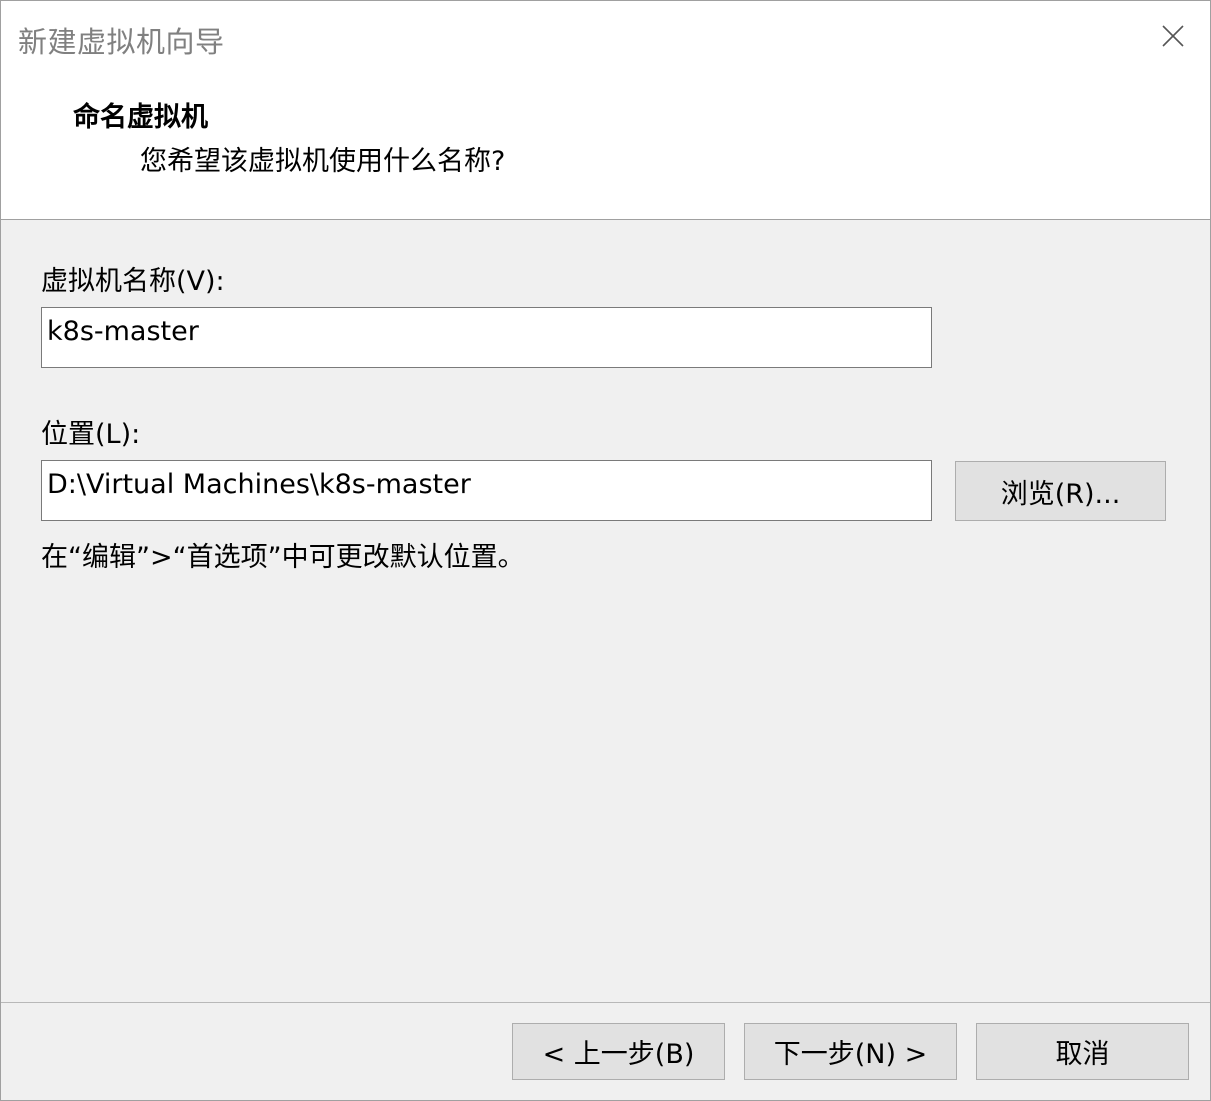  Describe the element at coordinates (323, 161) in the screenshot. I see `page-subtitle: 您希望该虚拟机使用什么名称?` at that location.